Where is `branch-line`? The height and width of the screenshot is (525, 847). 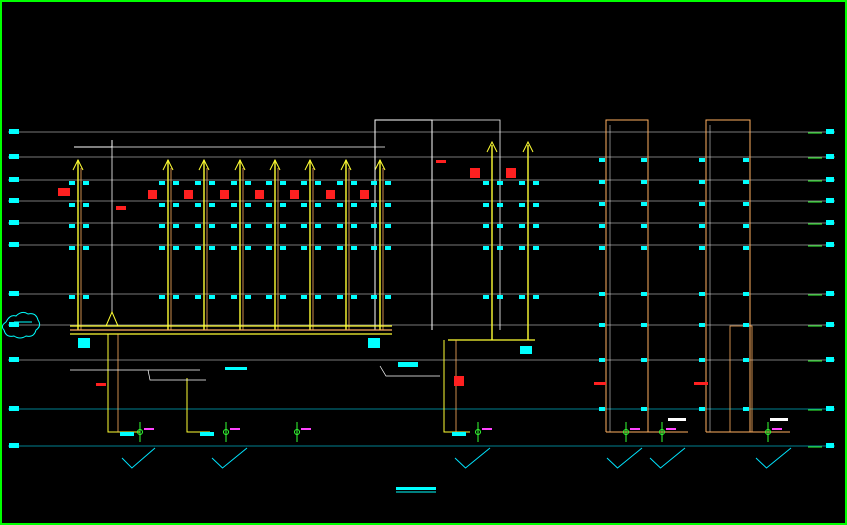
branch-line is located at coordinates (176, 375).